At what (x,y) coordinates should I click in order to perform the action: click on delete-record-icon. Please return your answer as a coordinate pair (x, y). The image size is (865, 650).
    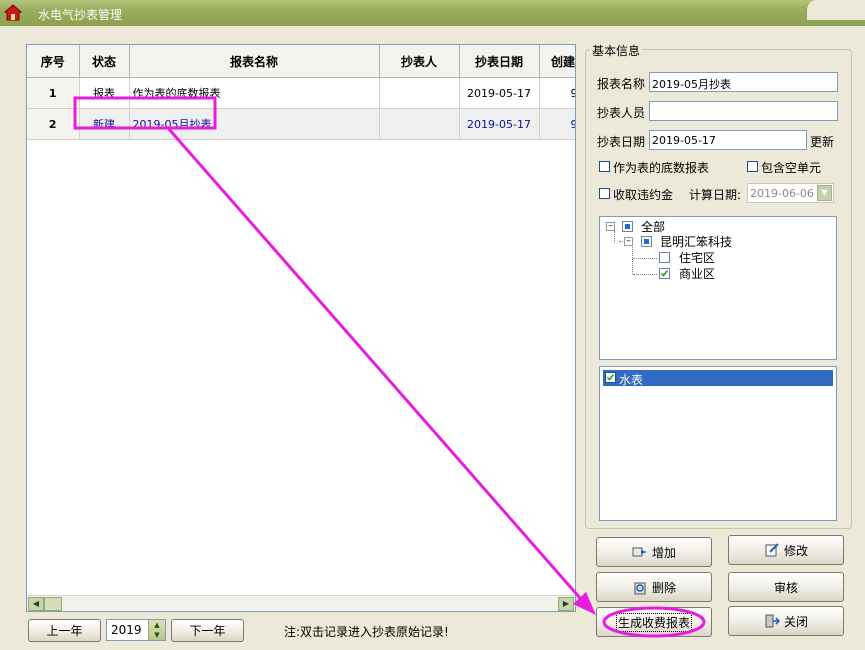
    Looking at the image, I should click on (640, 588).